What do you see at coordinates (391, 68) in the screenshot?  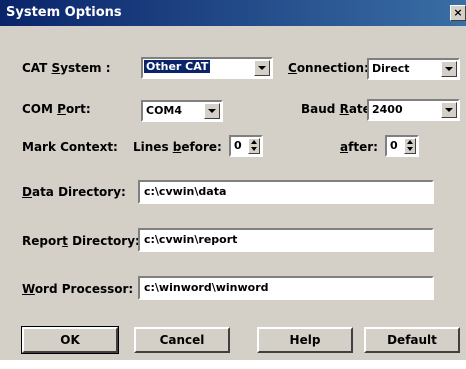 I see `connection-value: Direct` at bounding box center [391, 68].